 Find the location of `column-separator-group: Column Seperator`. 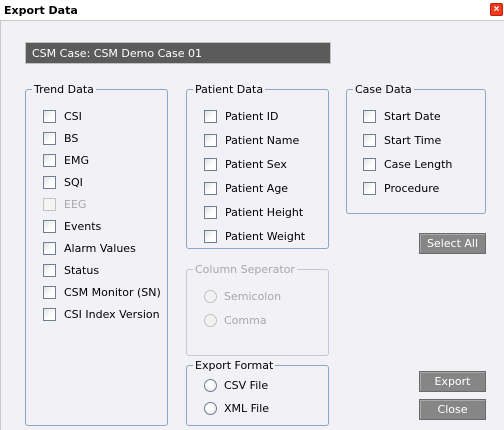

column-separator-group: Column Seperator is located at coordinates (257, 309).